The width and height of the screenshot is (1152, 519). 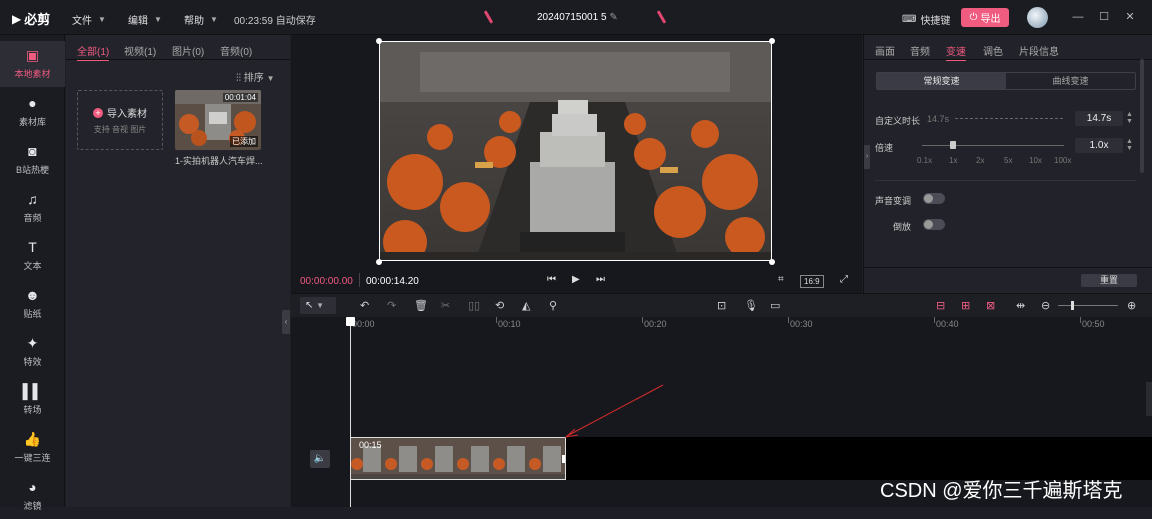 I want to click on sidebar-item-8: 👍 一键三连, so click(x=32, y=448).